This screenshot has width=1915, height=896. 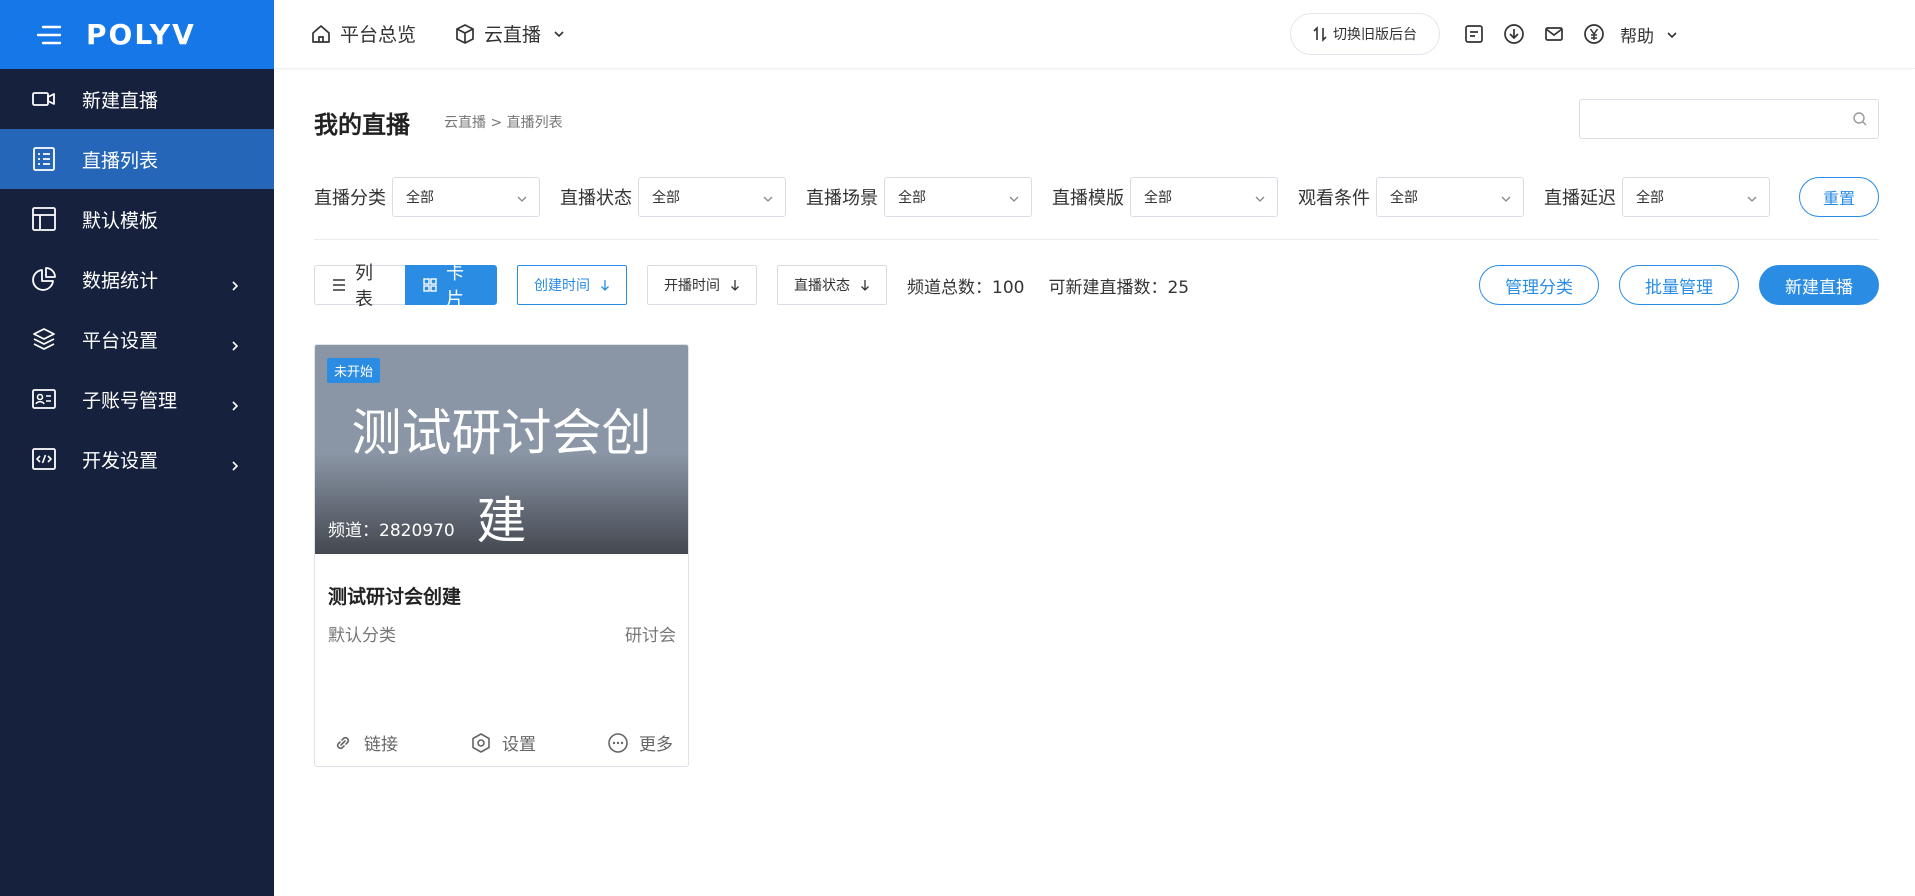 What do you see at coordinates (1088, 198) in the screenshot?
I see `filter-label: 直播模版` at bounding box center [1088, 198].